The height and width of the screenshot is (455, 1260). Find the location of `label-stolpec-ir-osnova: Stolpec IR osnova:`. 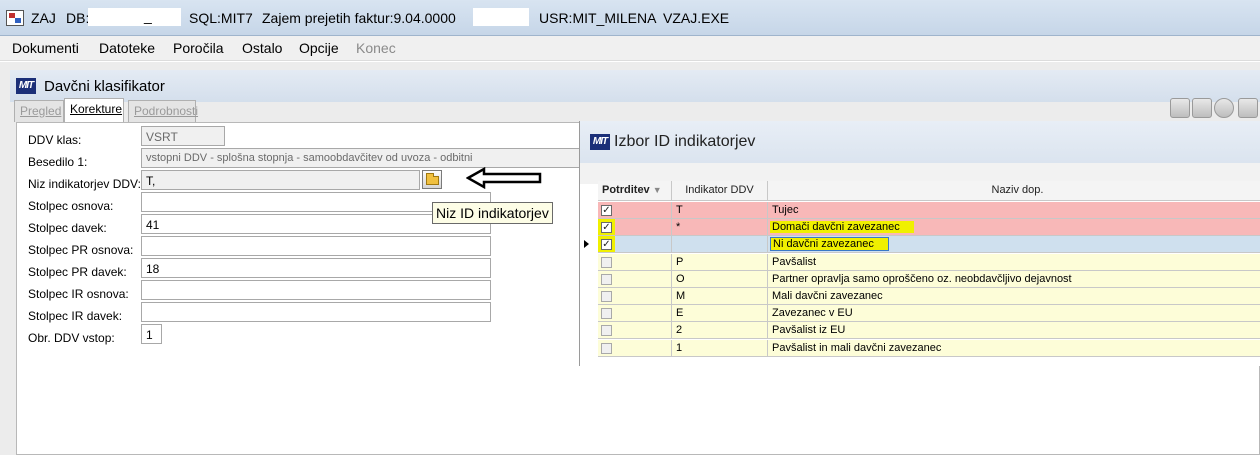

label-stolpec-ir-osnova: Stolpec IR osnova: is located at coordinates (78, 294).